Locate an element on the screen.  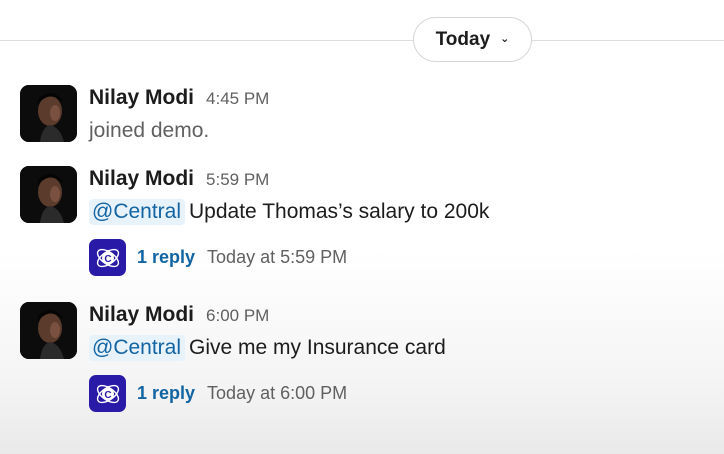
thread-summary: C 1 reply Today at 5:59 PM is located at coordinates (218, 257).